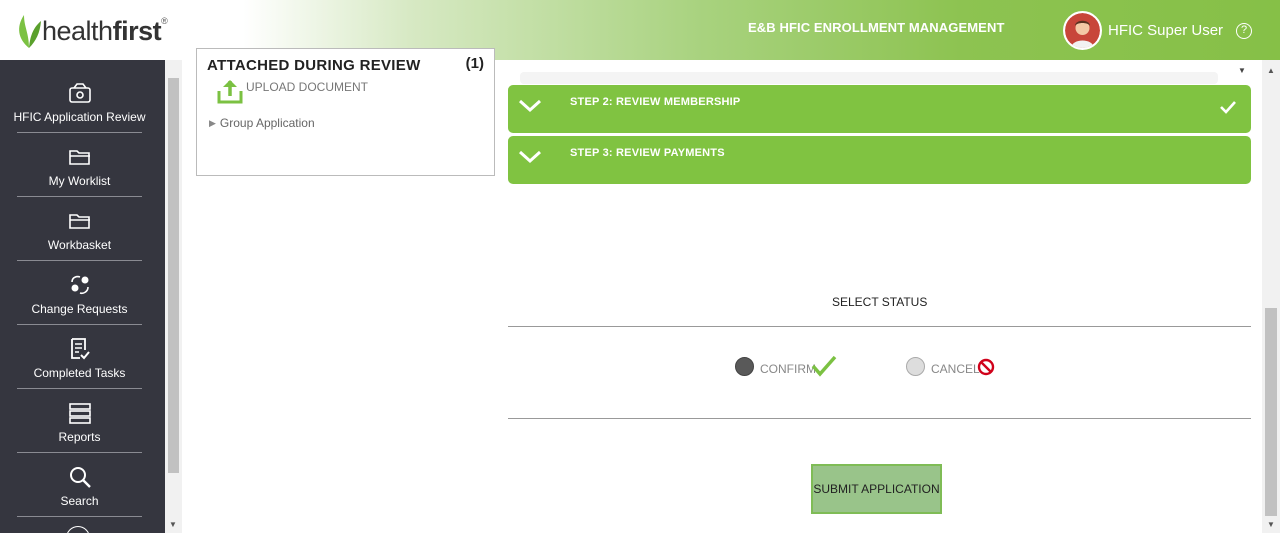 This screenshot has height=538, width=1280. I want to click on sidebar-item-label: My Worklist, so click(79, 181).